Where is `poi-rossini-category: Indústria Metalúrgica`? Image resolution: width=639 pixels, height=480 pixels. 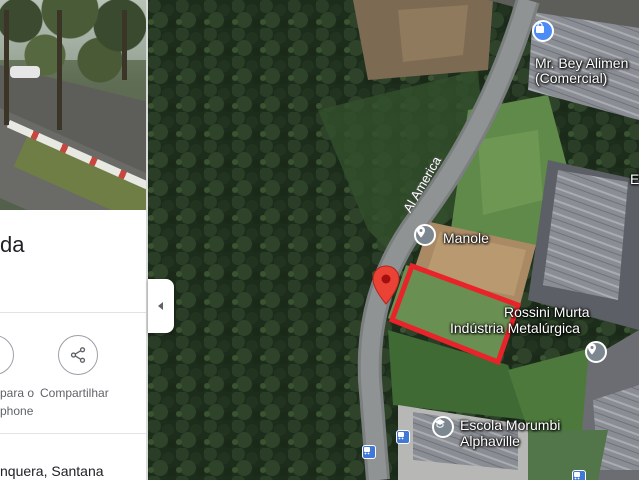 poi-rossini-category: Indústria Metalúrgica is located at coordinates (515, 328).